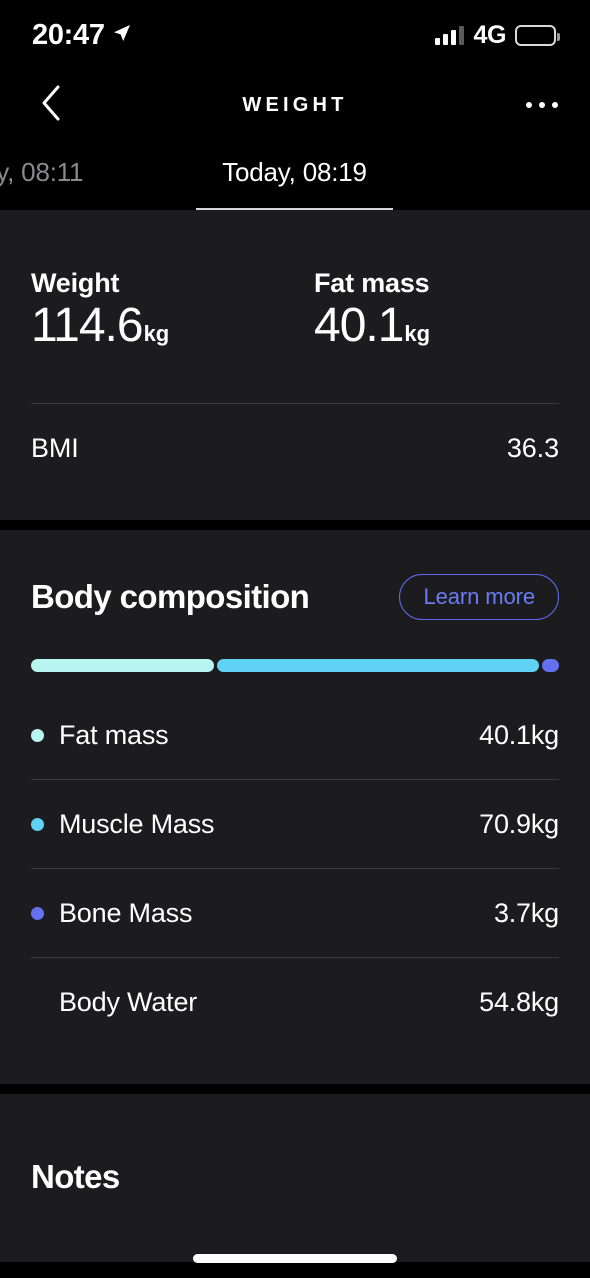 This screenshot has height=1278, width=590. I want to click on composition-row-left: Body Water, so click(114, 1002).